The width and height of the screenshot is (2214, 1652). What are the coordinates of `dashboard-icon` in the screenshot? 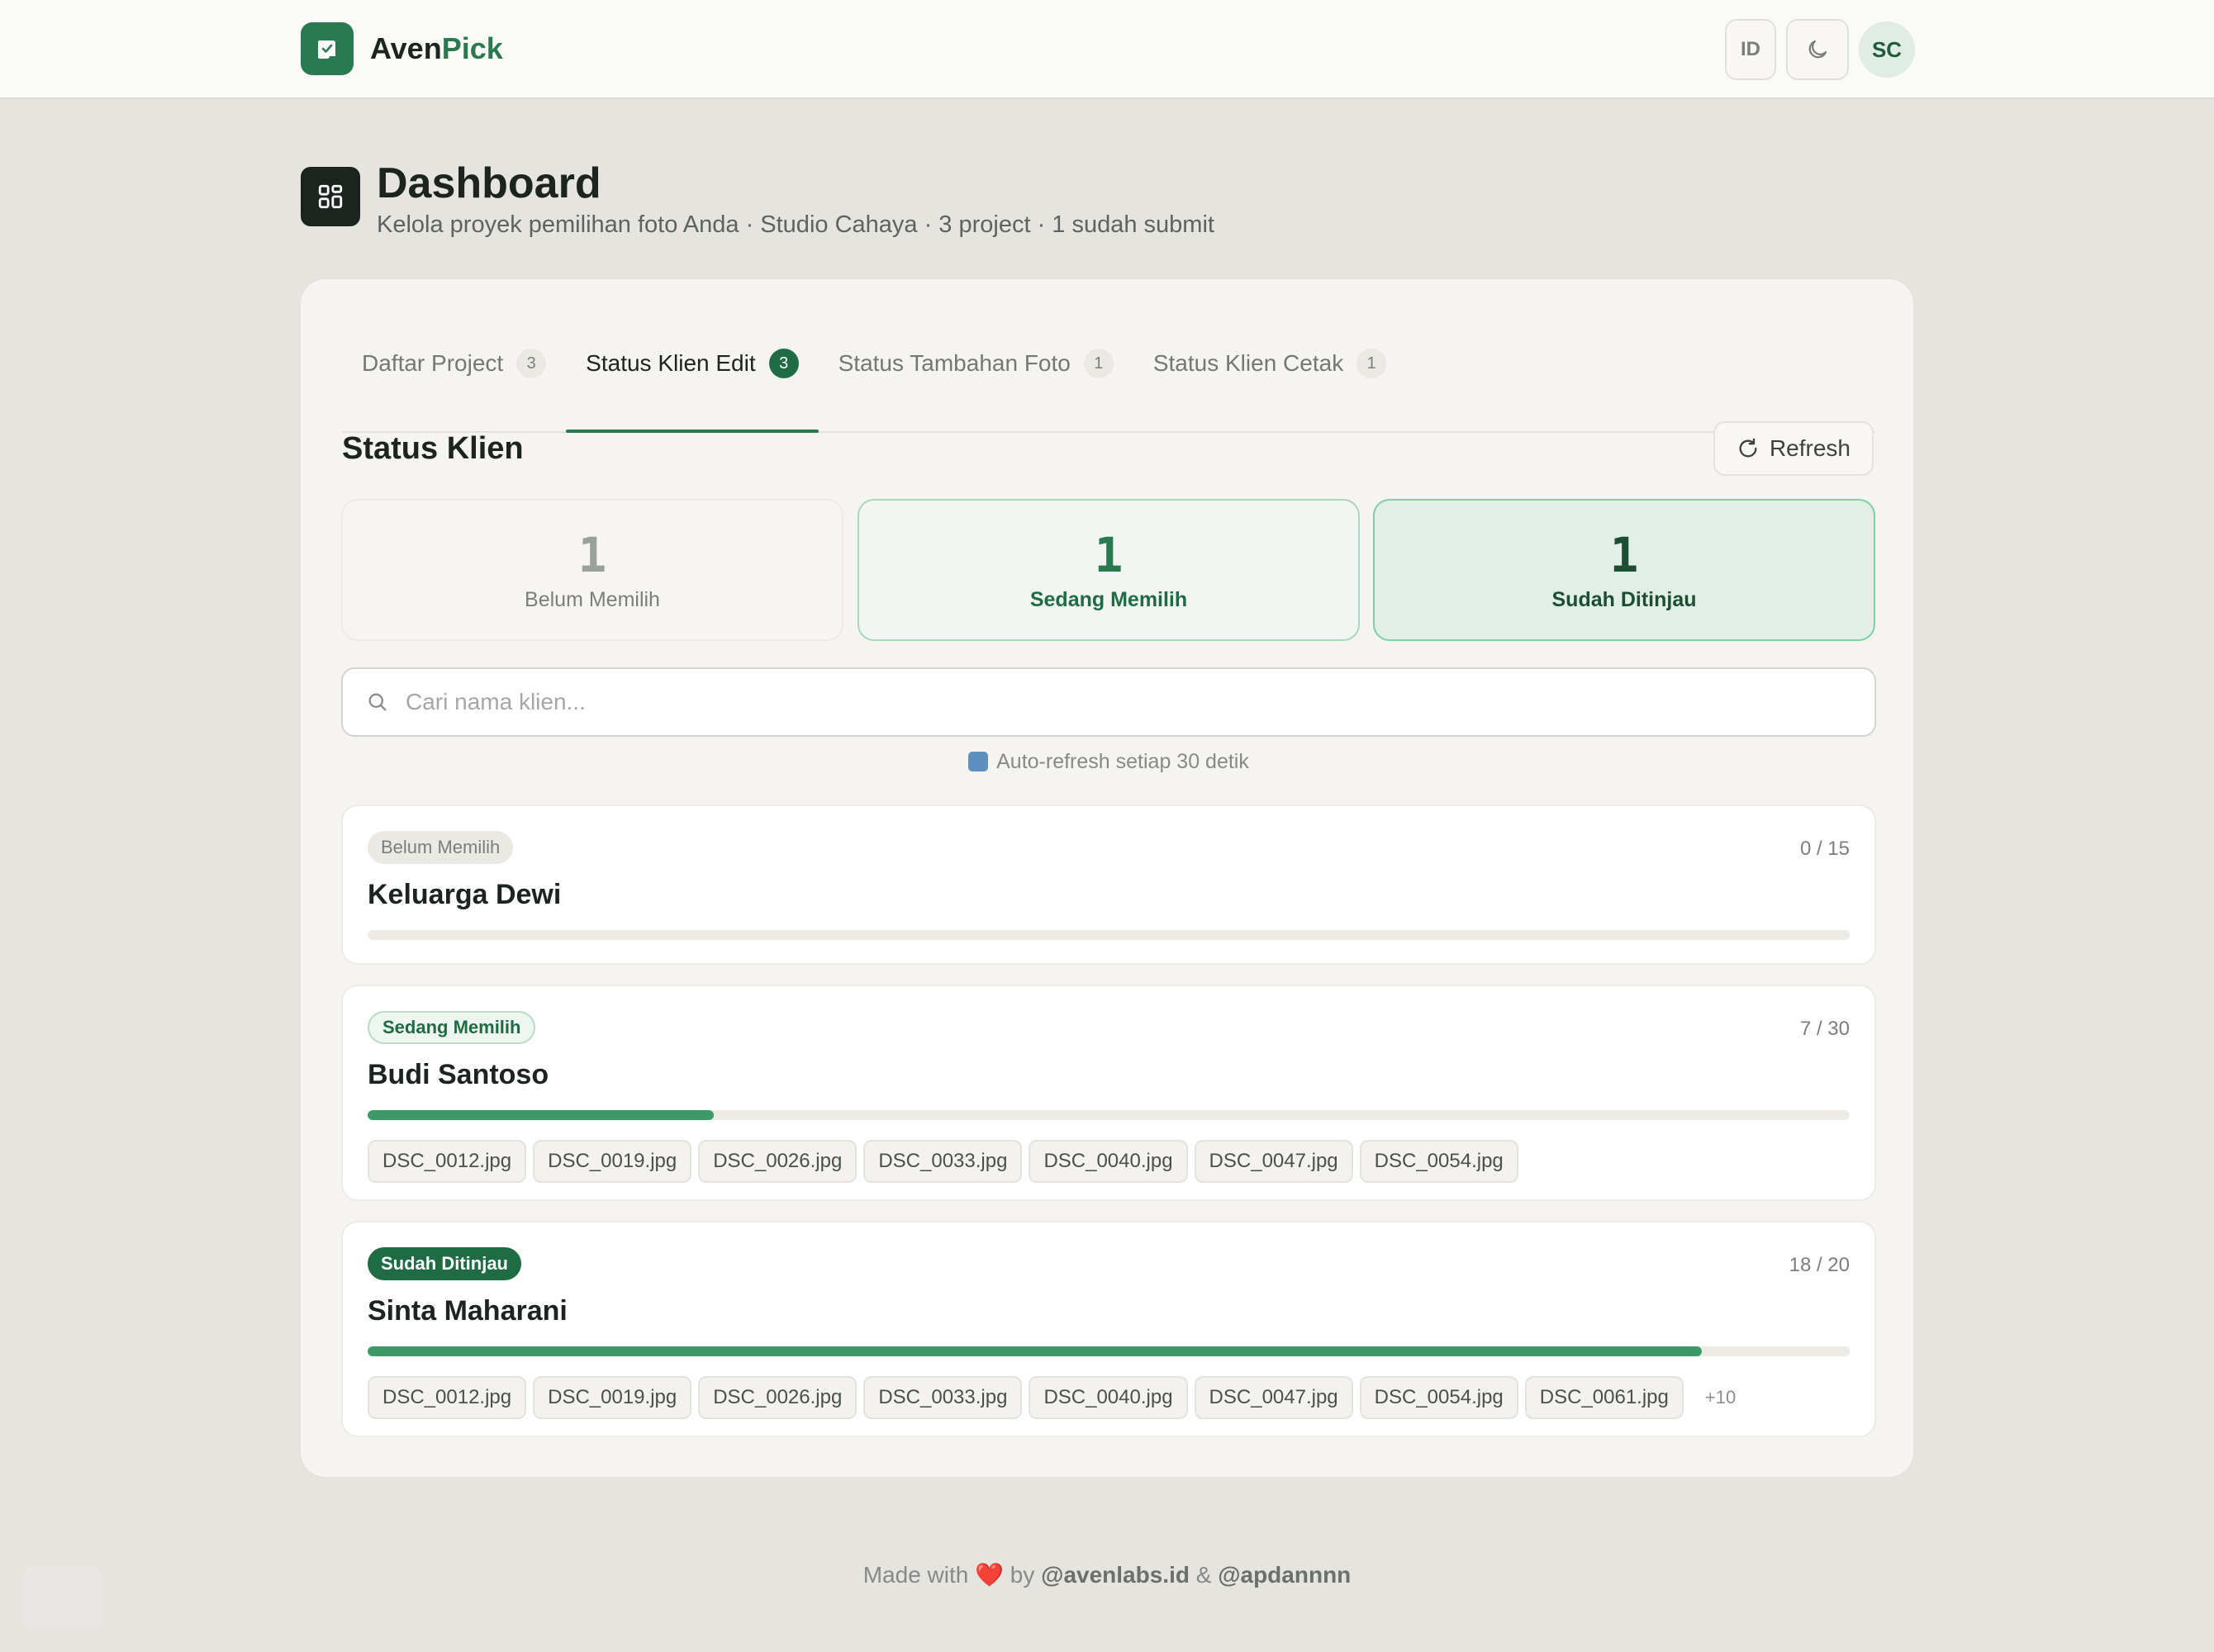 It's located at (330, 196).